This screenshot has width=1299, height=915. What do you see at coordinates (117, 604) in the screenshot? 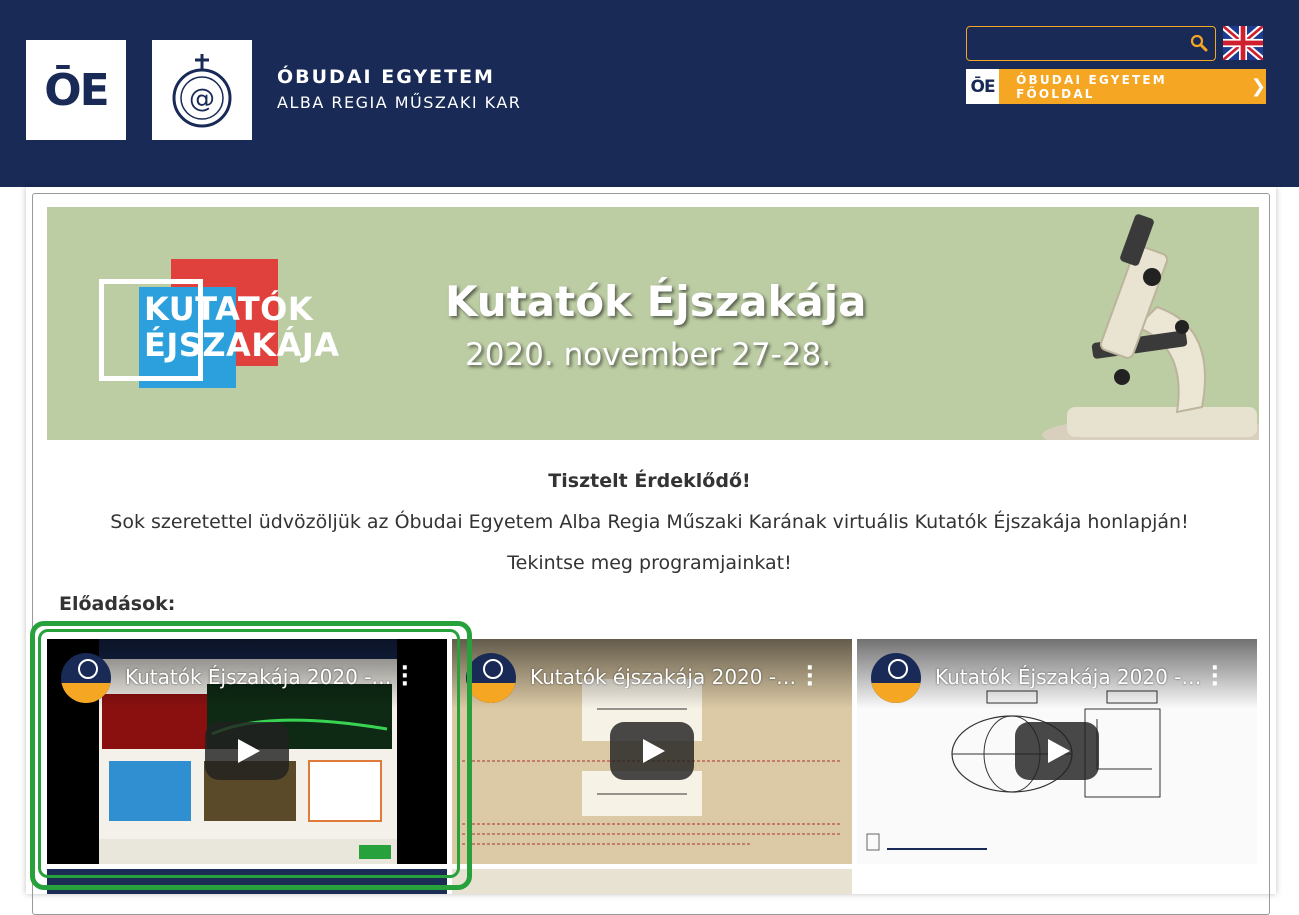
I see `section-title-lectures: Előadások:` at bounding box center [117, 604].